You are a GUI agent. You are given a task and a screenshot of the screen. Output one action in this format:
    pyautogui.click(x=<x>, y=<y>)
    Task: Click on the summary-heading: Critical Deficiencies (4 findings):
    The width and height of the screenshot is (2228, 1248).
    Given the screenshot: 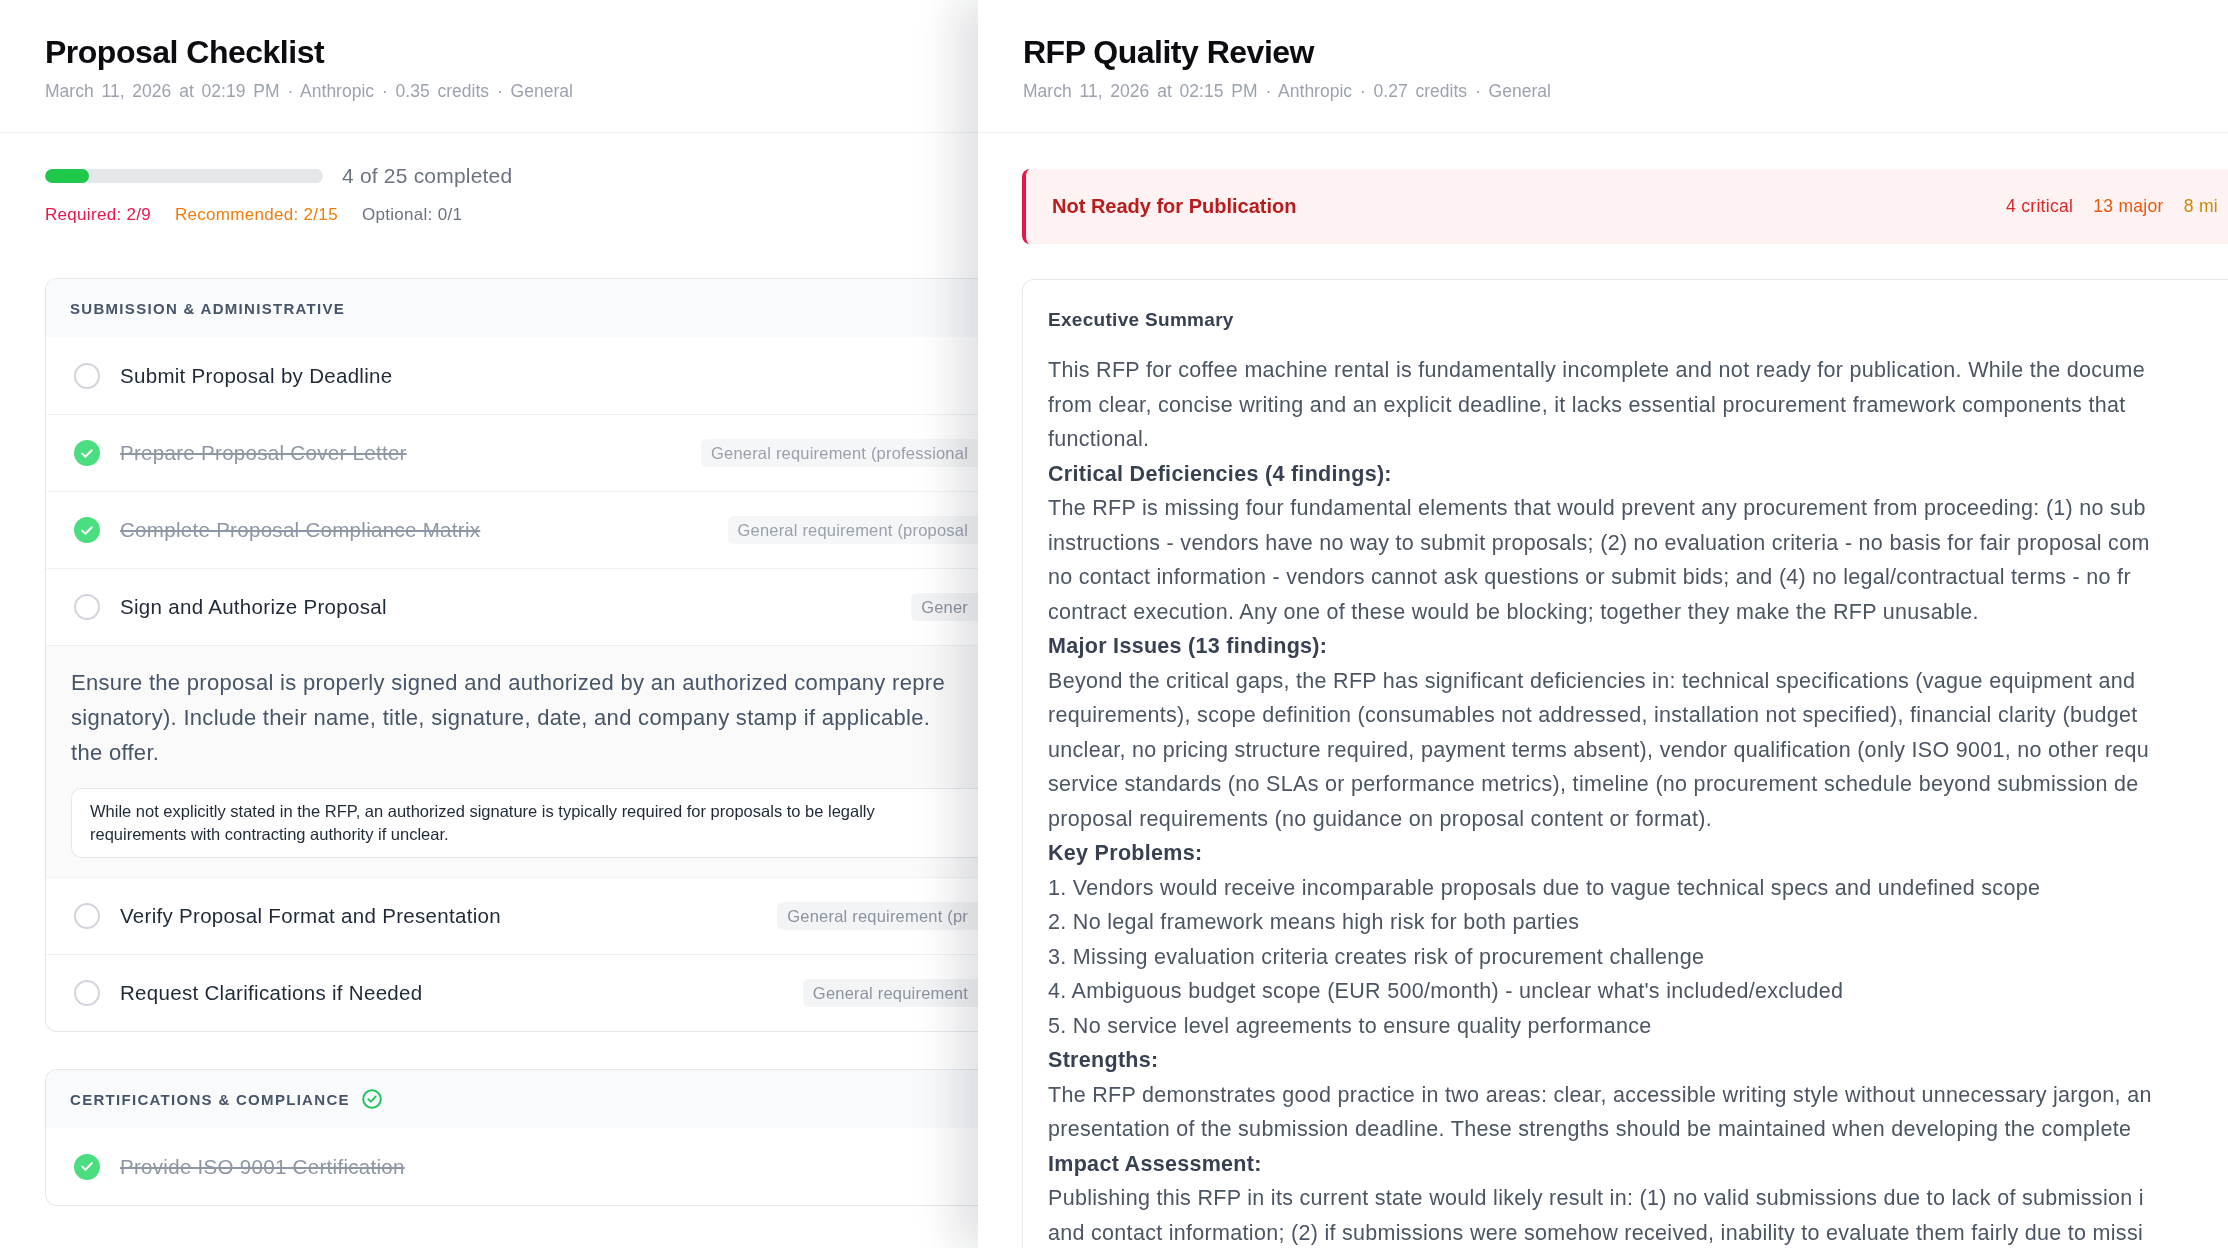 What is the action you would take?
    pyautogui.click(x=1220, y=474)
    